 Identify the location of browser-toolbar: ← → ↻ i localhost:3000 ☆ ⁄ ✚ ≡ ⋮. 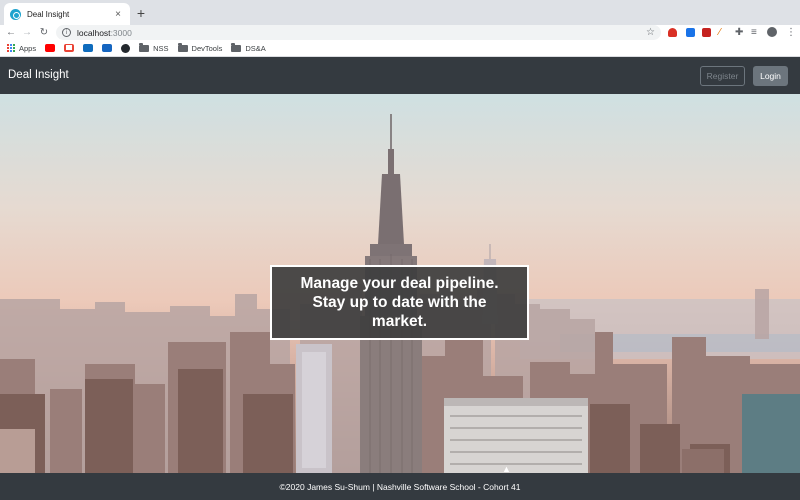
(400, 32).